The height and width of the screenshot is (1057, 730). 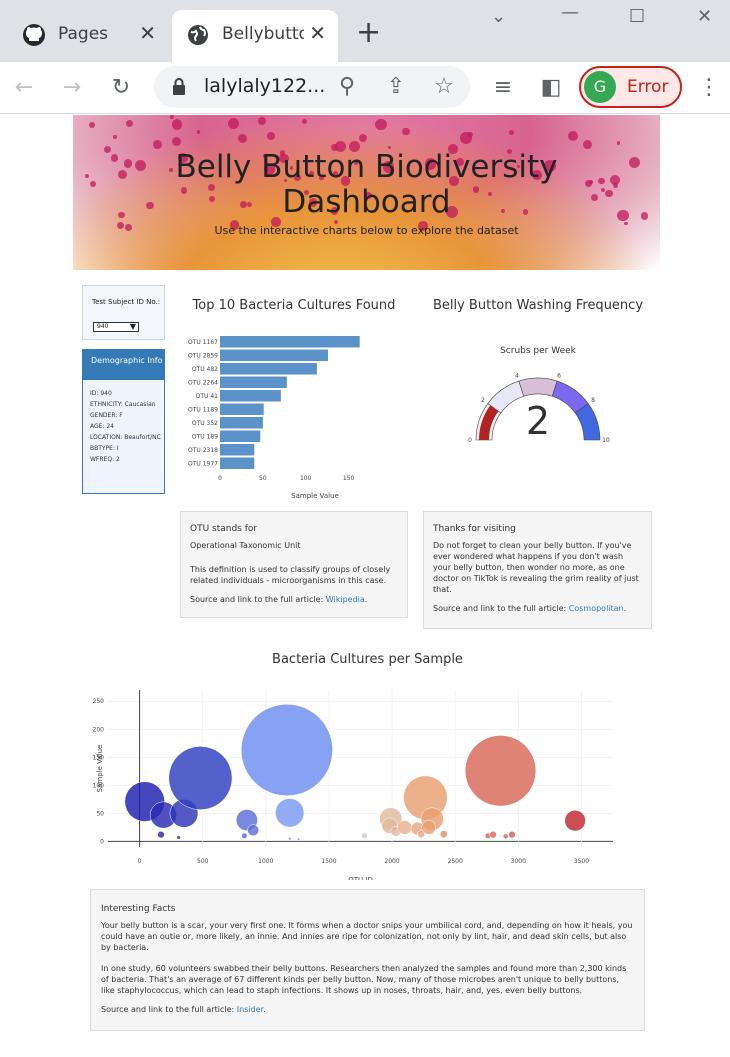 I want to click on demographic-row: LOCATION: Beaufort/NC, so click(x=125, y=437).